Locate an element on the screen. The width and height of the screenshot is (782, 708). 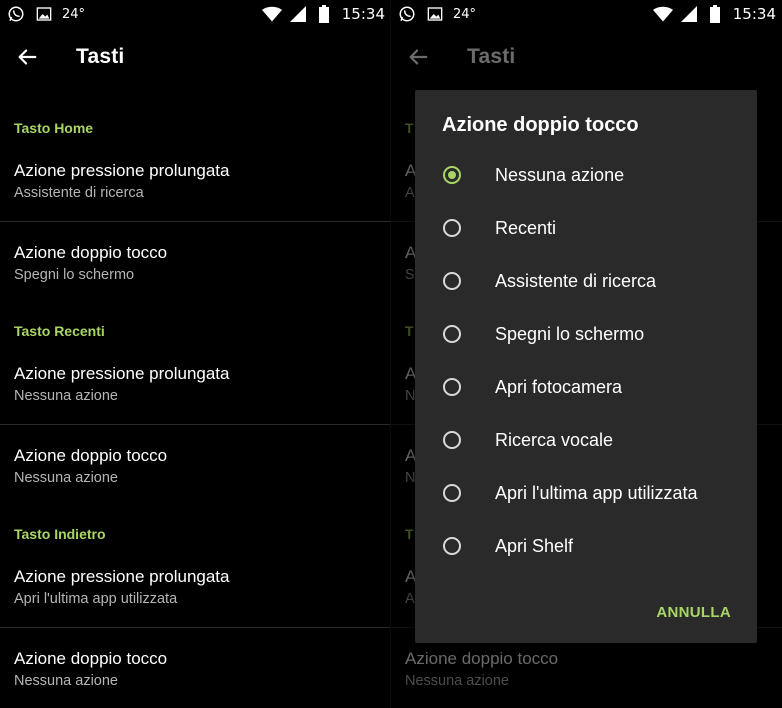
radio-option-nessuna-azione: Nessuna azione is located at coordinates (586, 178).